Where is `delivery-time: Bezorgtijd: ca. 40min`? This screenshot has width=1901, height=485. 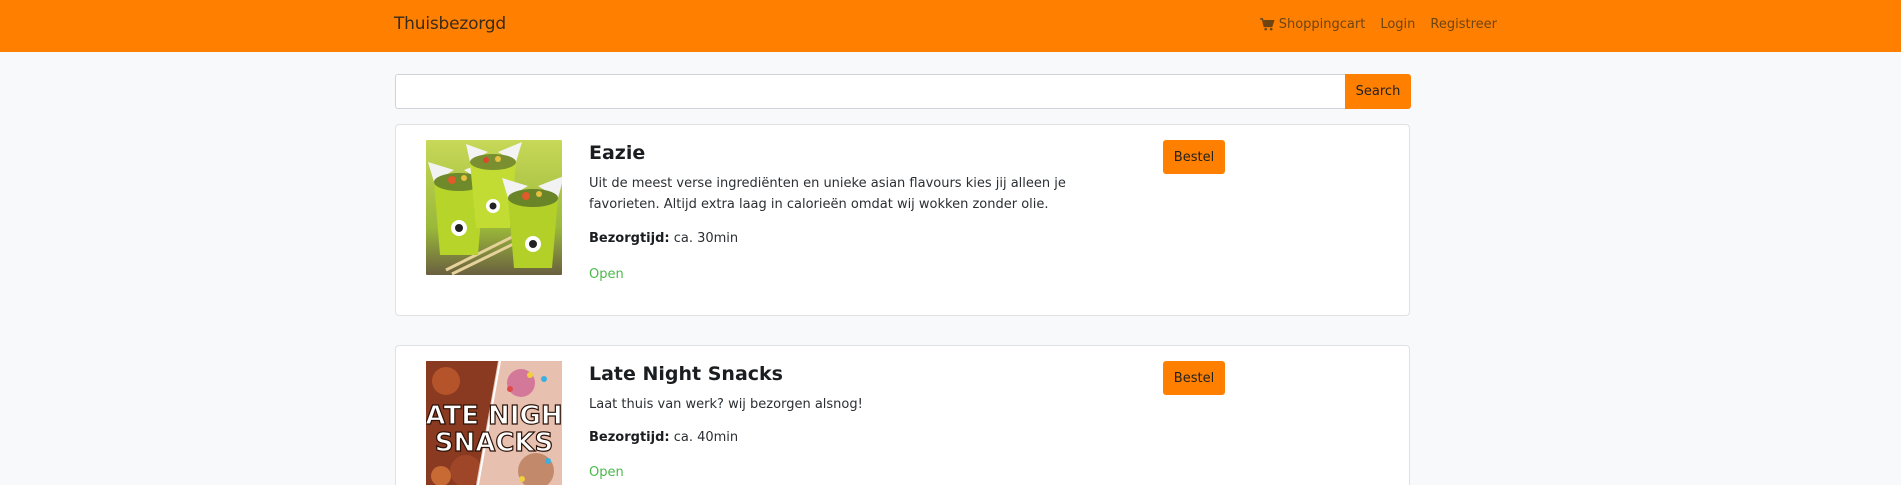 delivery-time: Bezorgtijd: ca. 40min is located at coordinates (663, 437).